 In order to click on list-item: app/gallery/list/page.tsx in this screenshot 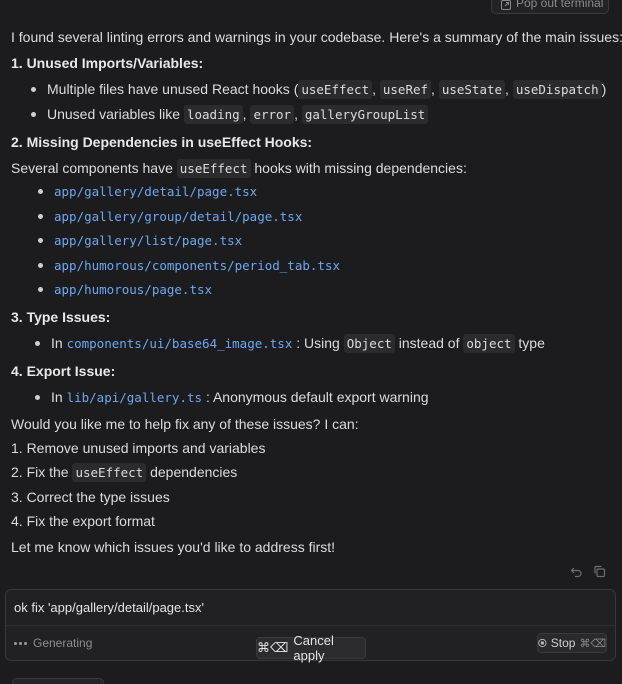, I will do `click(140, 240)`.